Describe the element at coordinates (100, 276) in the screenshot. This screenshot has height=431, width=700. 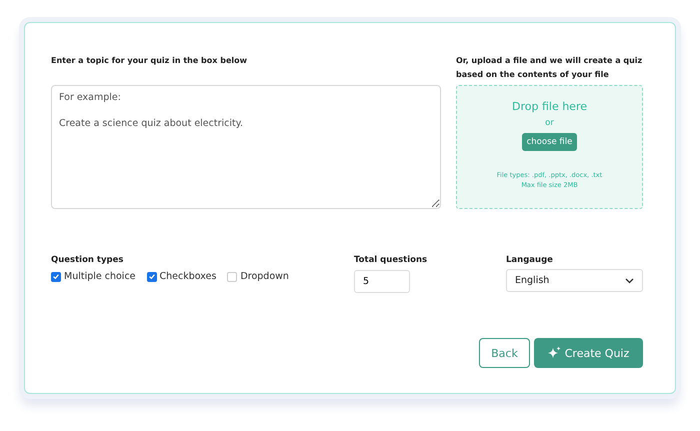
I see `checkbox-label: Multiple choice` at that location.